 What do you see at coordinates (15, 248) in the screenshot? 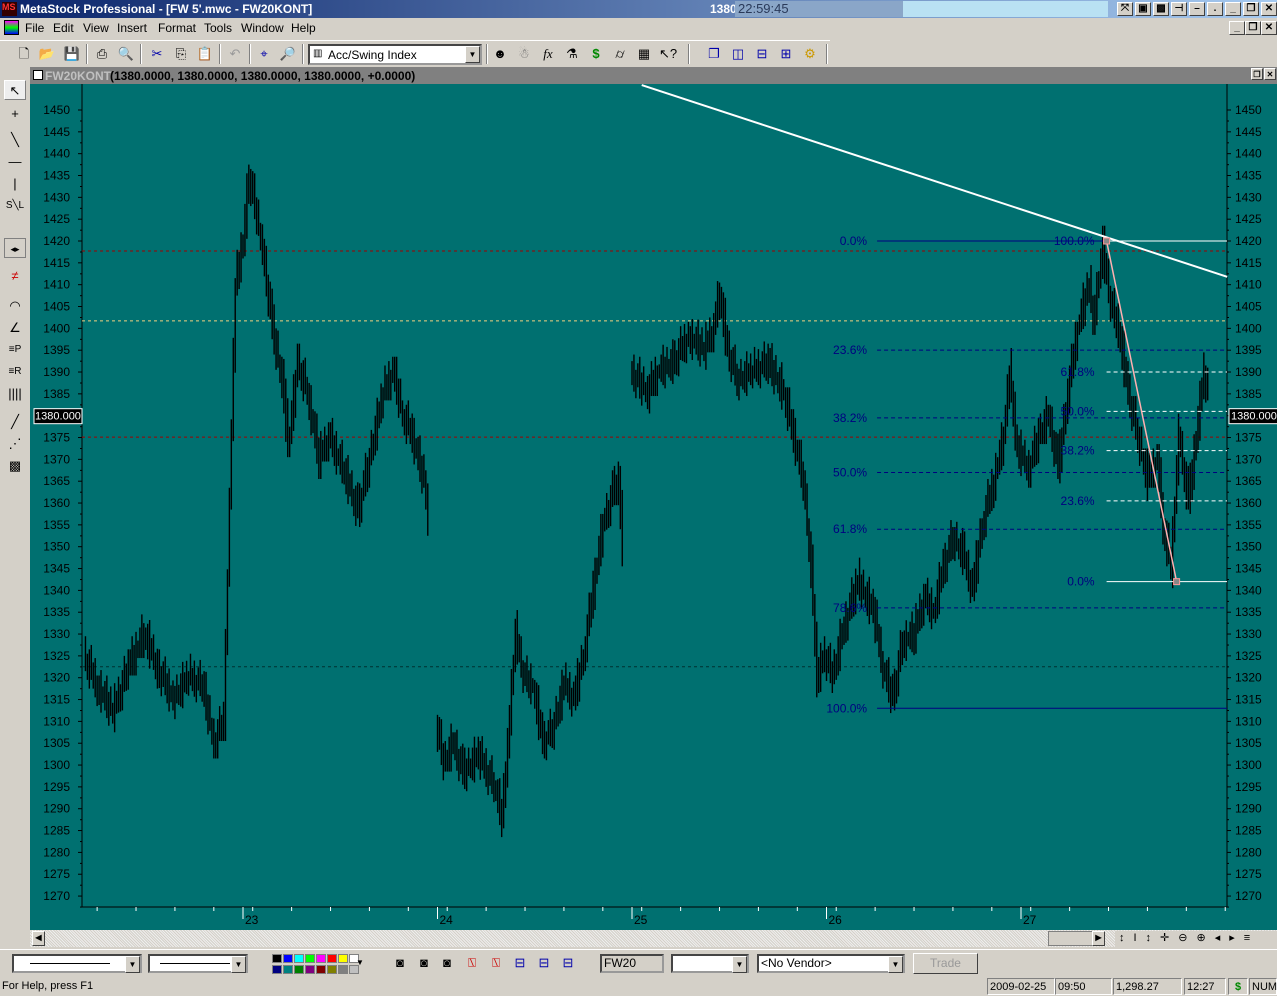
I see `scroll-tool-icon: ◂▸` at bounding box center [15, 248].